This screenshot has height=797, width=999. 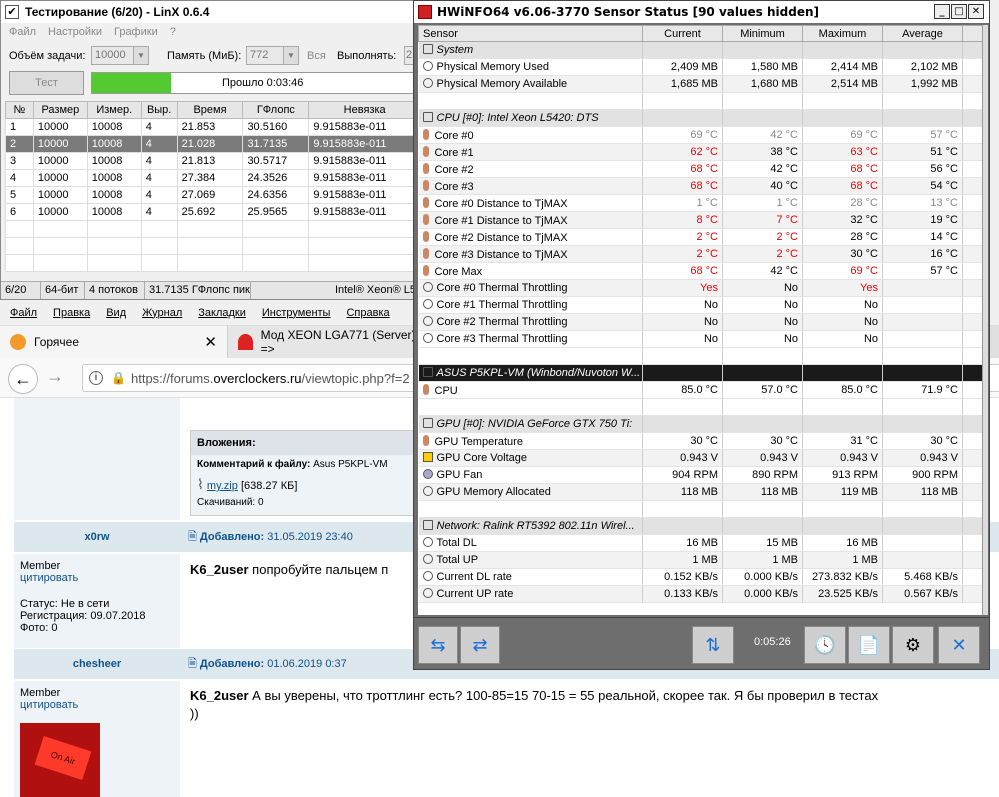 What do you see at coordinates (276, 110) in the screenshot?
I see `column-header: ГФлопс` at bounding box center [276, 110].